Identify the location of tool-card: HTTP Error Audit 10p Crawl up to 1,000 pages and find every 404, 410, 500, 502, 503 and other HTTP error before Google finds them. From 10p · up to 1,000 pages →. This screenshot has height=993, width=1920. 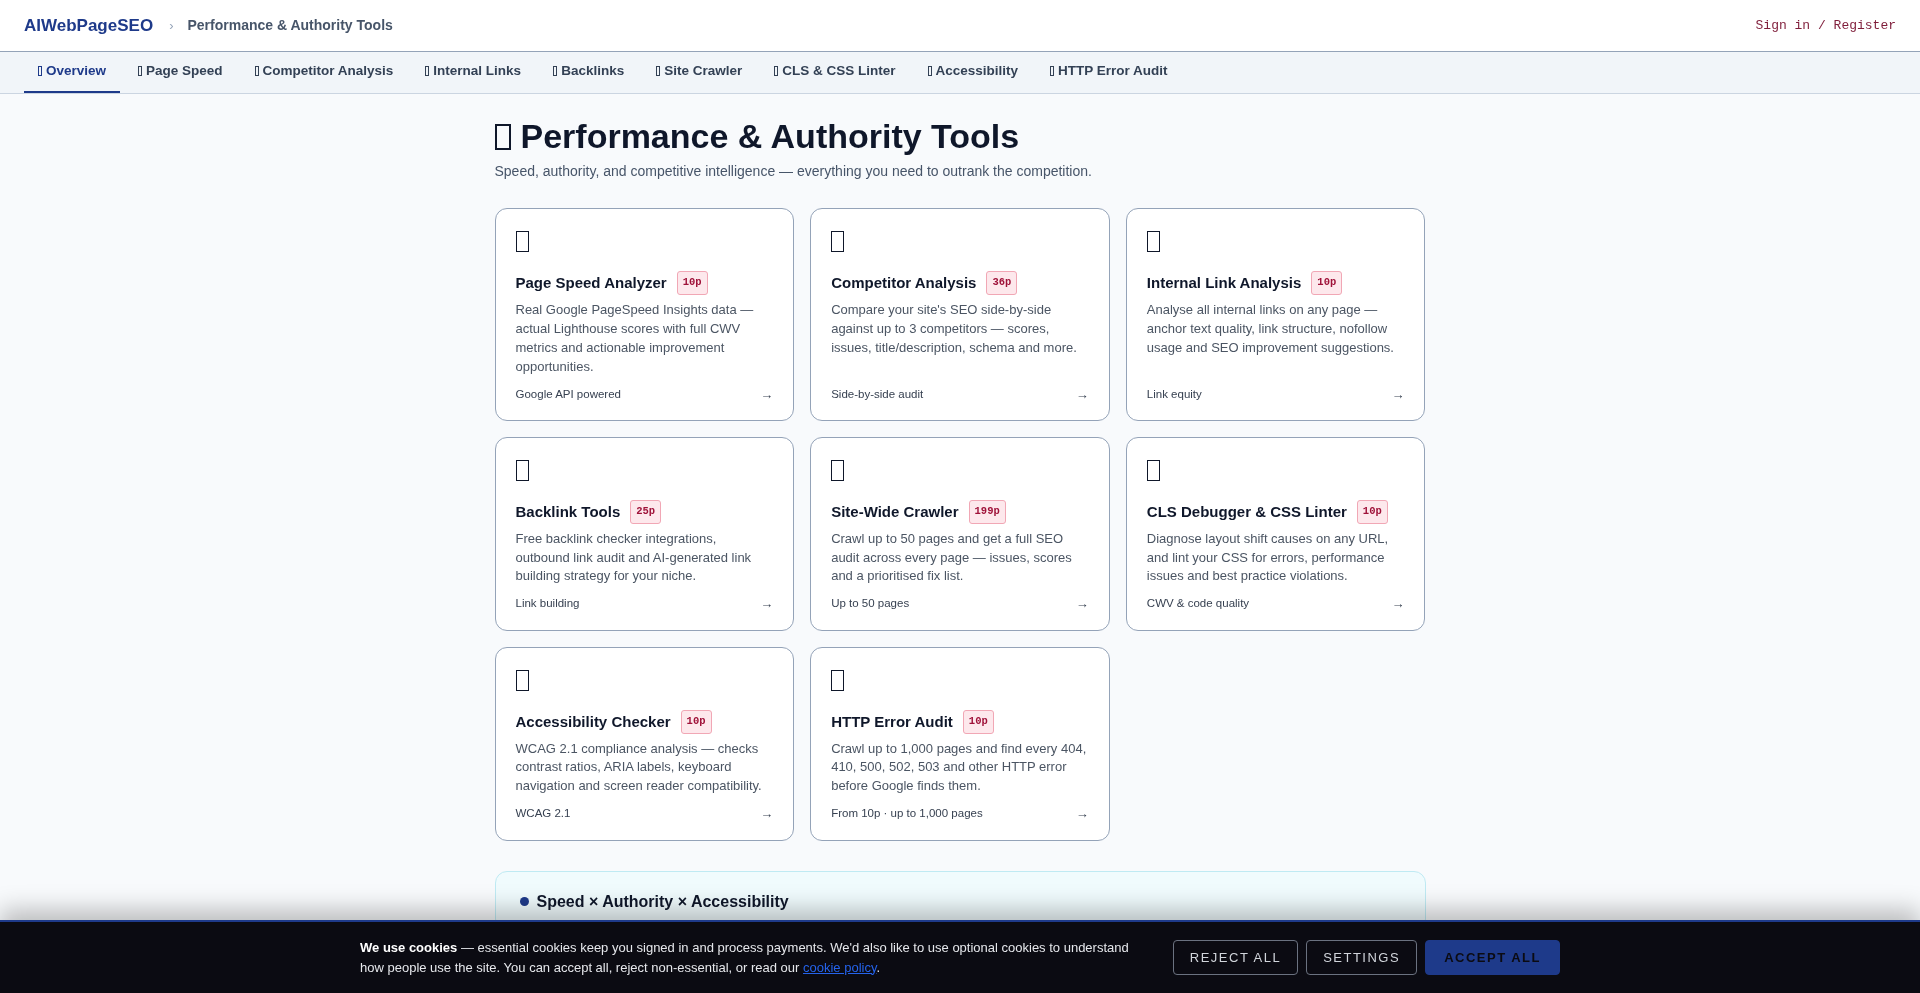
(960, 743).